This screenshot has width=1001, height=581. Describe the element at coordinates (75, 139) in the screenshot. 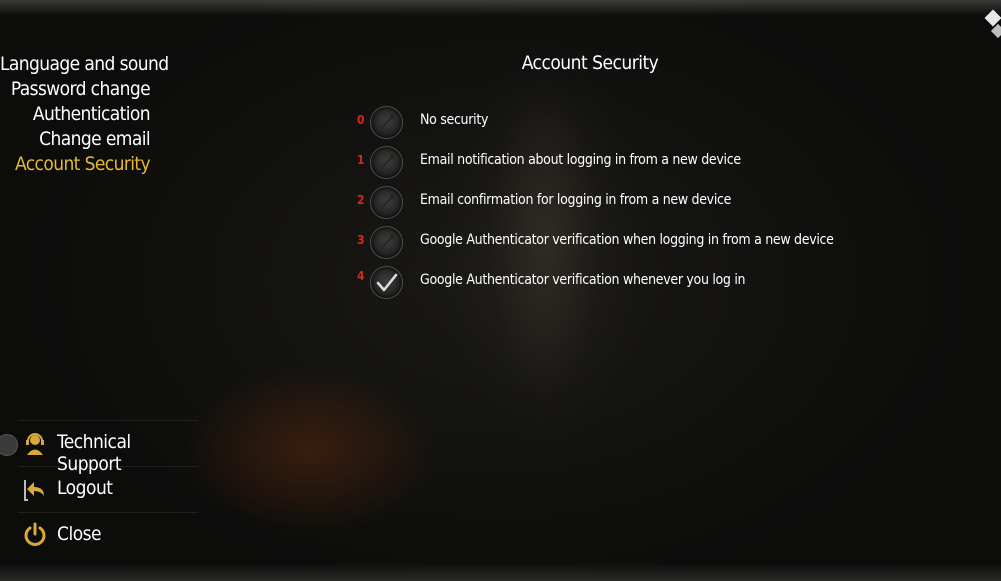

I see `nav-item-change-email: Change email` at that location.